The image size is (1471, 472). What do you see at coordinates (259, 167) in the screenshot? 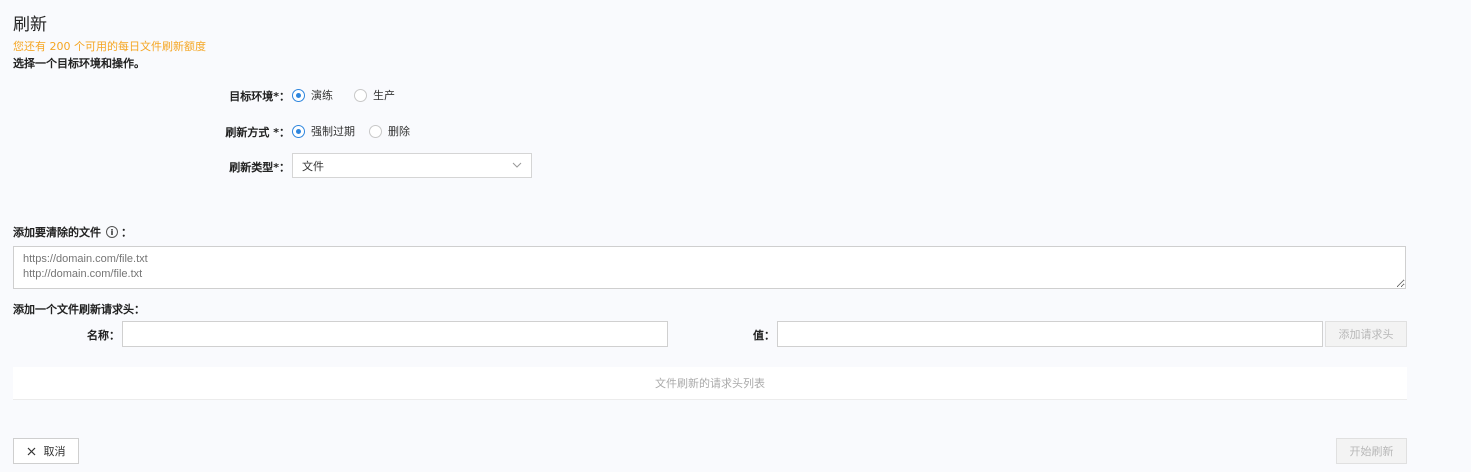
I see `type-label: 刷新类型*：` at bounding box center [259, 167].